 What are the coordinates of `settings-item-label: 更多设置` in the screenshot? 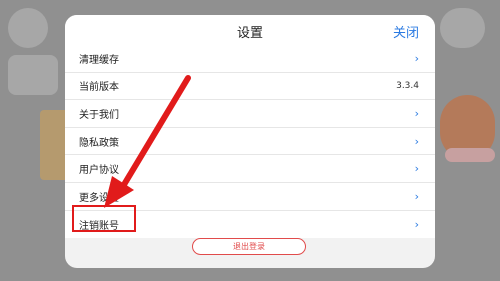 It's located at (99, 198).